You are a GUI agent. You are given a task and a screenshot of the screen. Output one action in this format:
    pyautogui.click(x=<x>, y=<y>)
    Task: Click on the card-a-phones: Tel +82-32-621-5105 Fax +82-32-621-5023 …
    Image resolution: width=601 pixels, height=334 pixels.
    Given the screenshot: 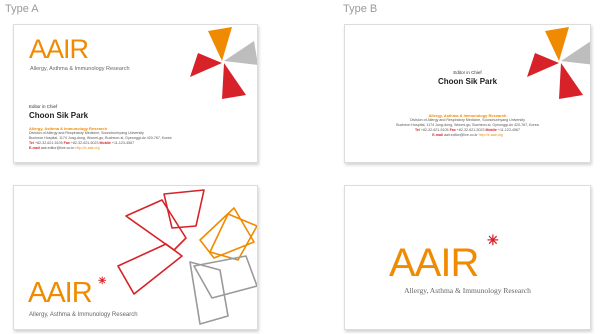 What is the action you would take?
    pyautogui.click(x=81, y=143)
    